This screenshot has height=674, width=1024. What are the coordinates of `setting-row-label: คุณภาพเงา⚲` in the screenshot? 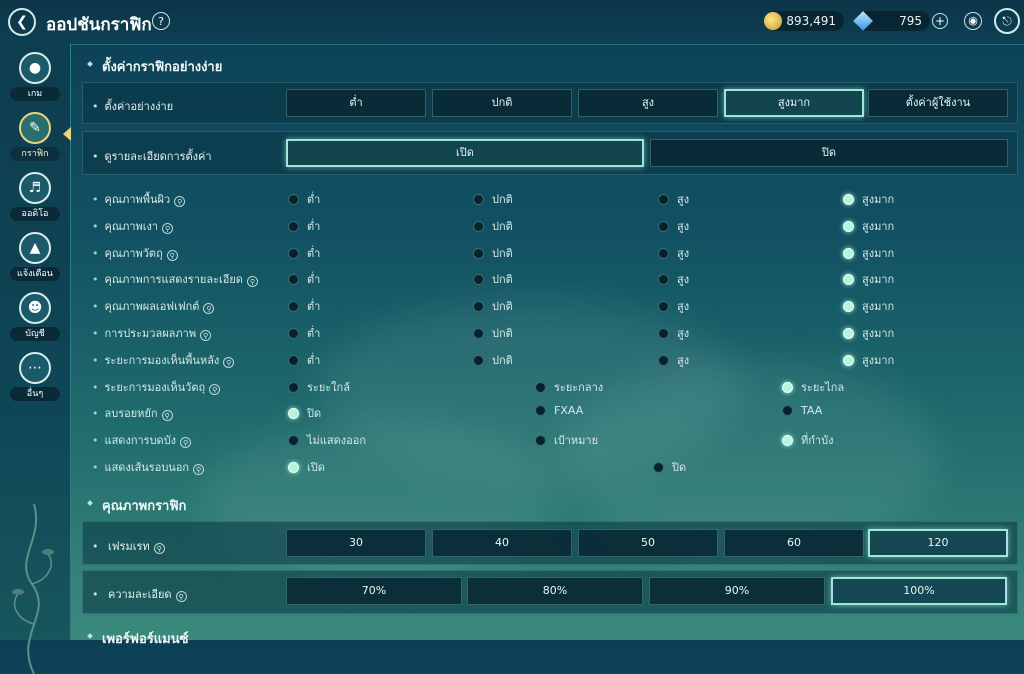 It's located at (133, 226).